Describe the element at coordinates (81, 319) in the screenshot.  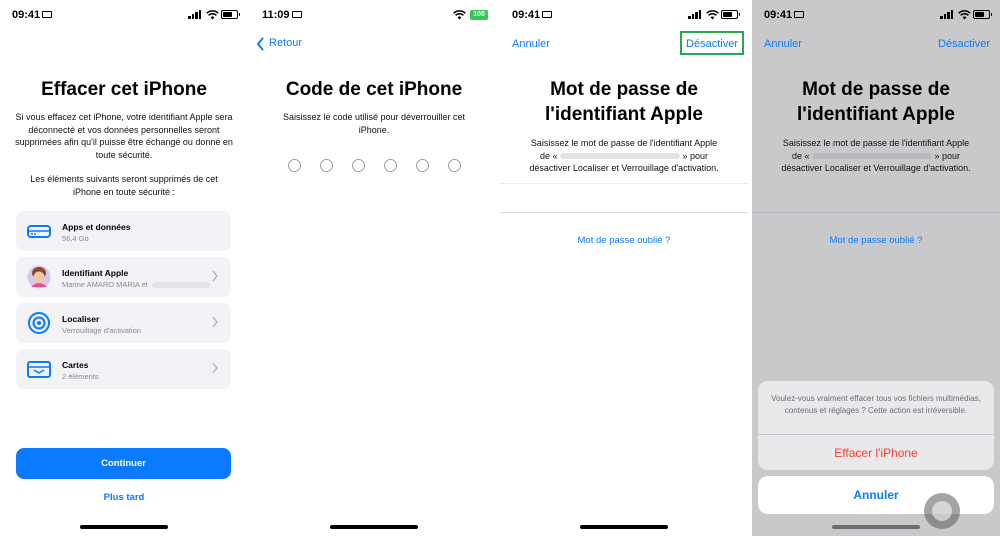
I see `item-title: Localiser` at that location.